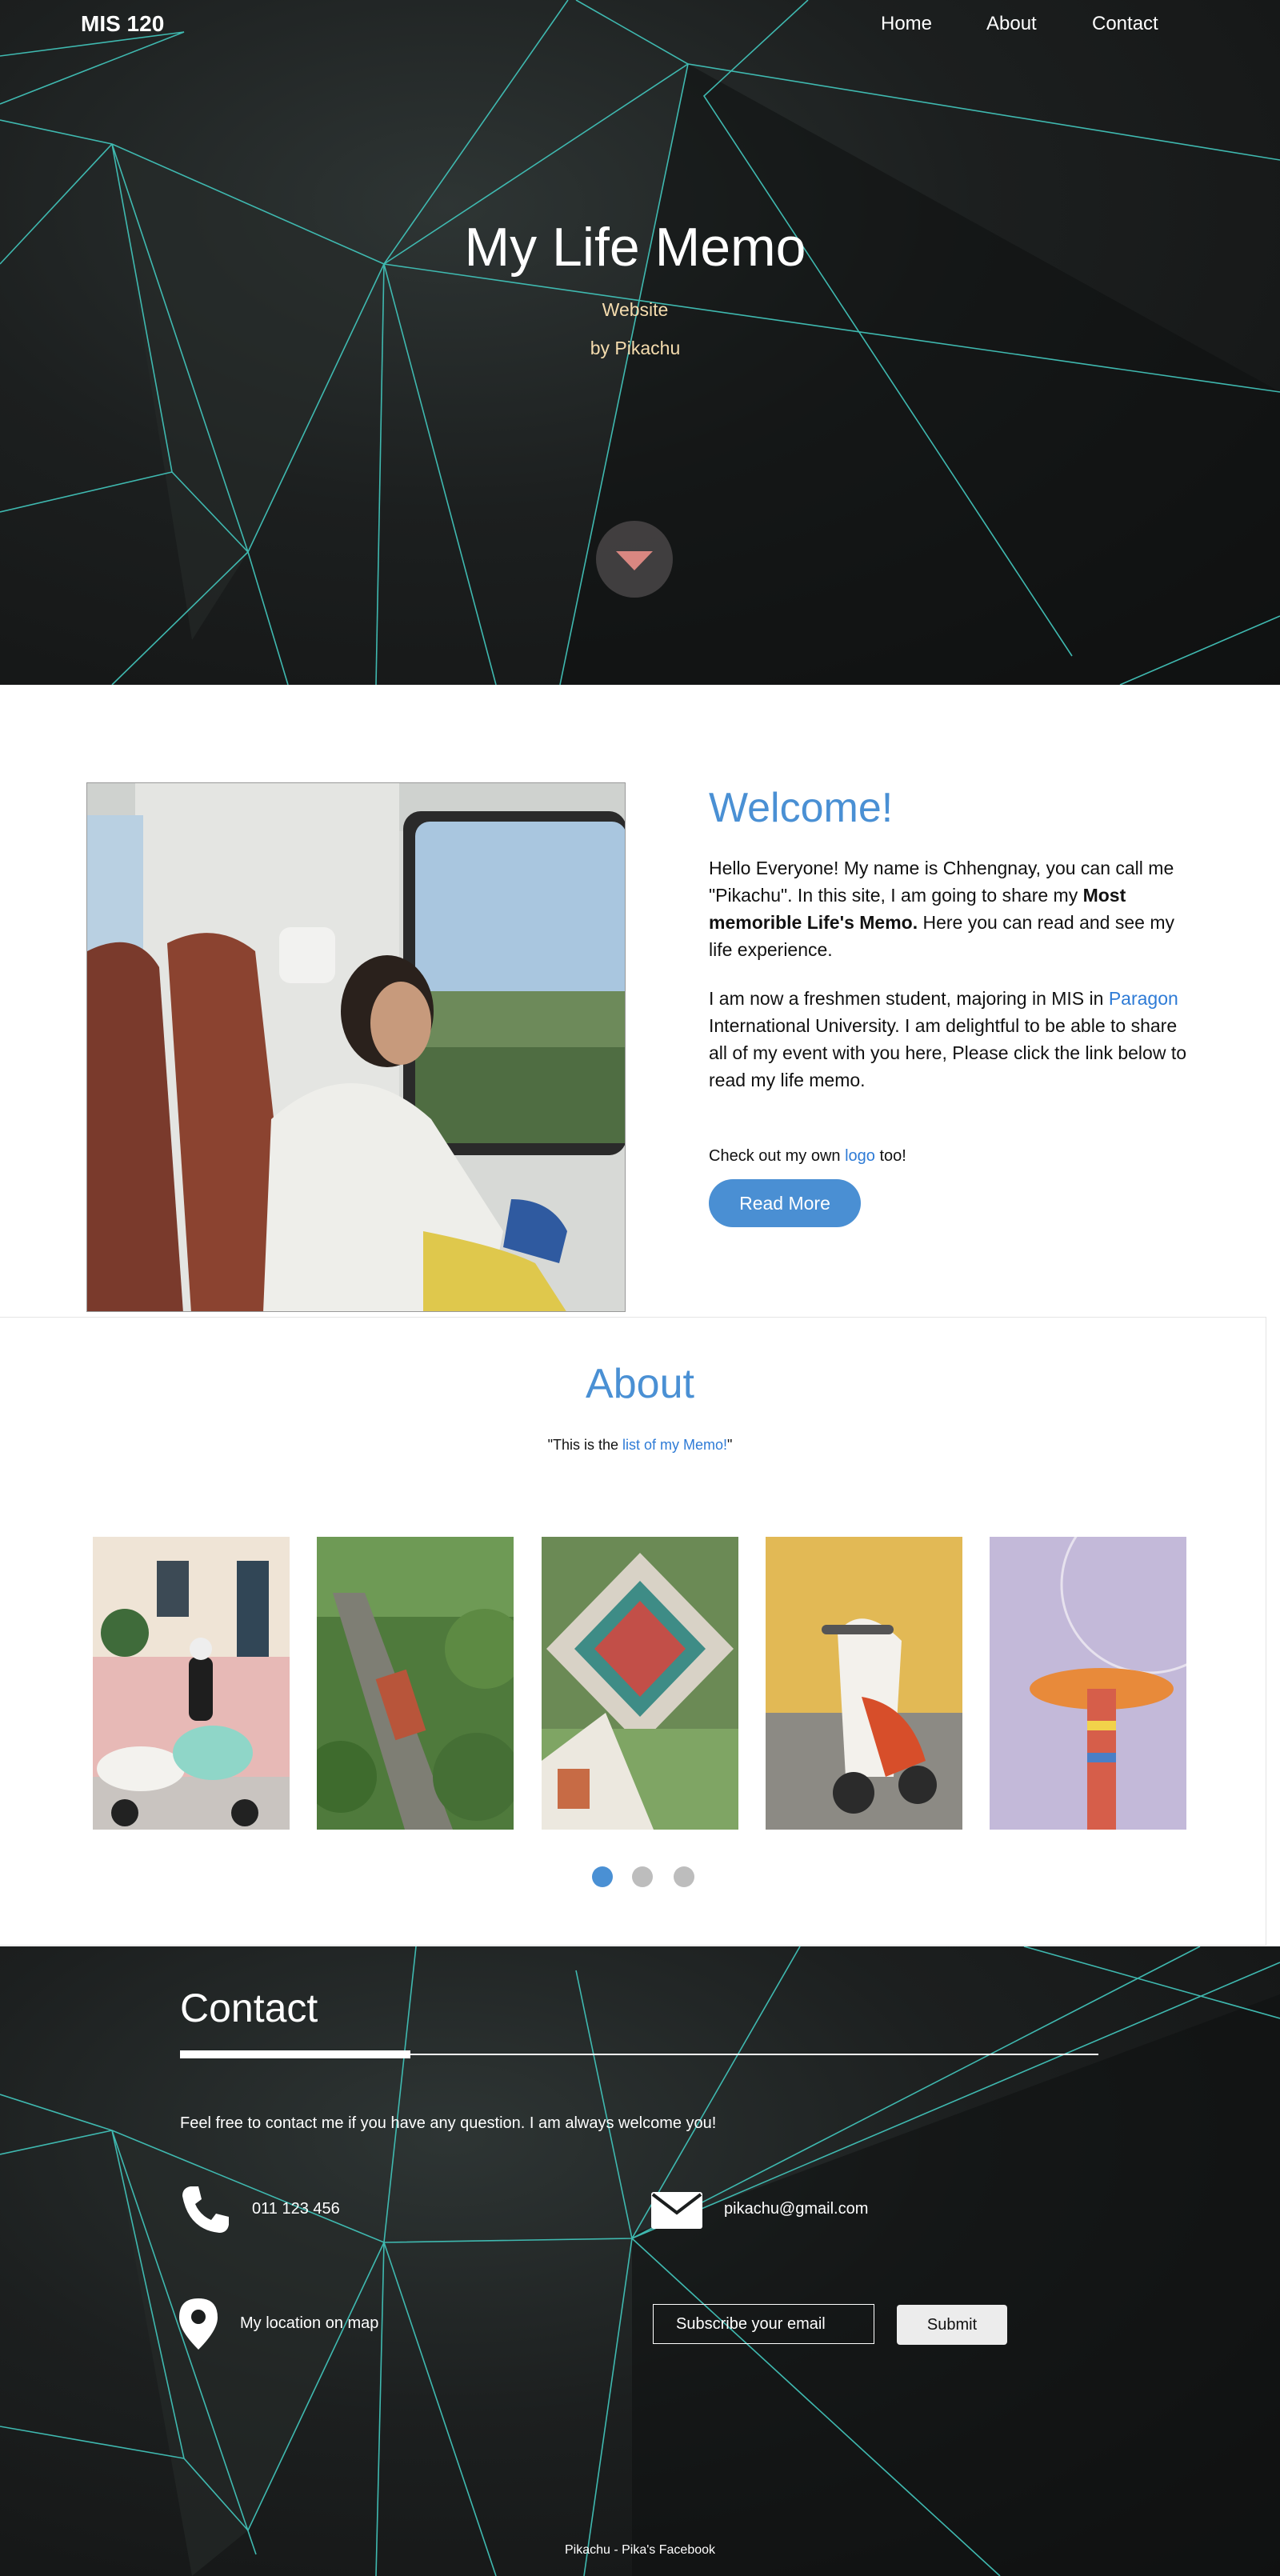 The image size is (1280, 2576). Describe the element at coordinates (890, 1156) in the screenshot. I see `logo-note-end: too!` at that location.